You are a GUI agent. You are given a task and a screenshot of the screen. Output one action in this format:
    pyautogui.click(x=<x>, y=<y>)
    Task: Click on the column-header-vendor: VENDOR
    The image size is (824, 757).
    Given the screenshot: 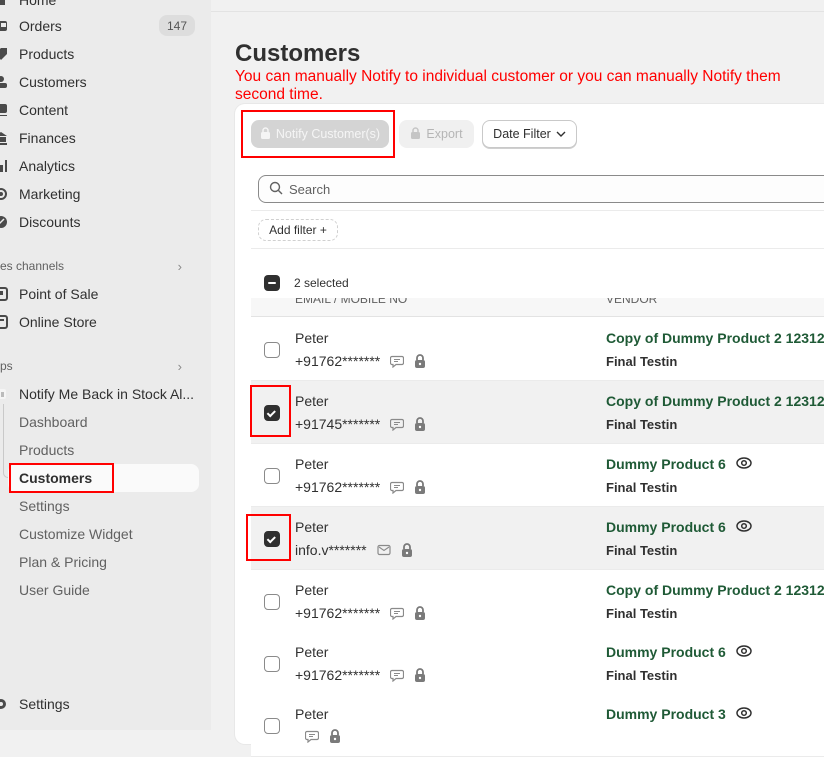 What is the action you would take?
    pyautogui.click(x=632, y=302)
    